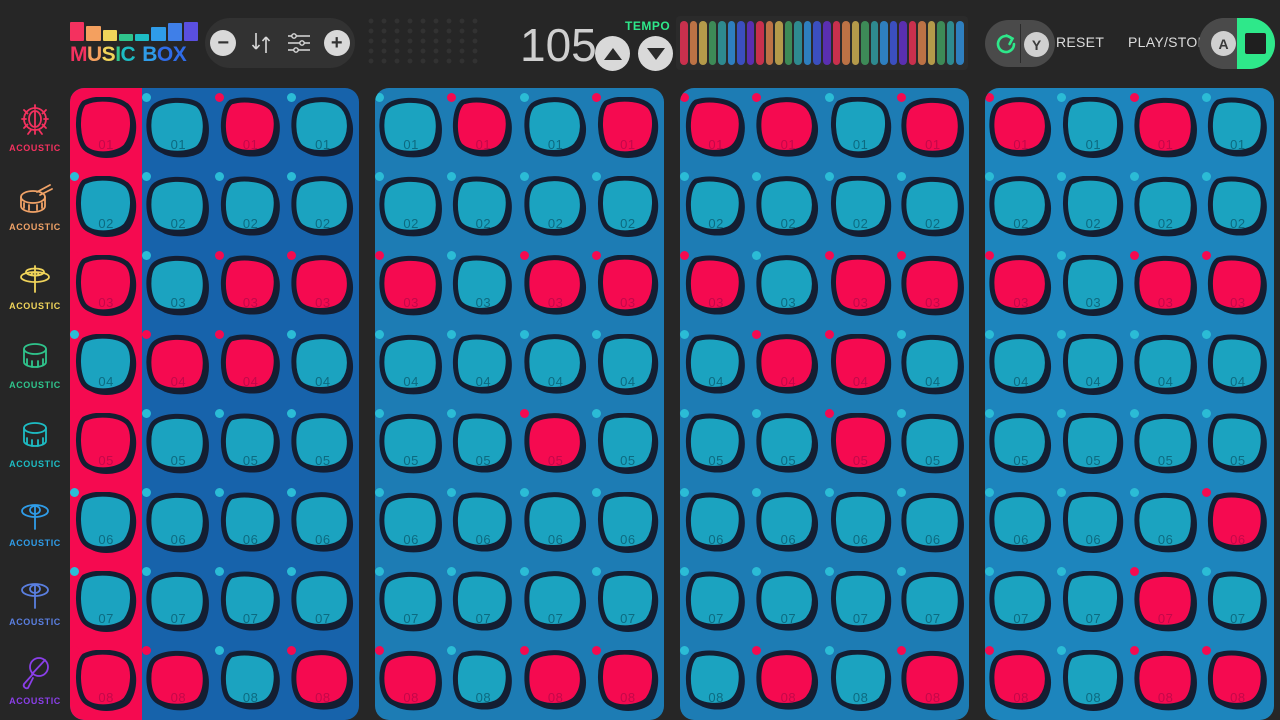 The width and height of the screenshot is (1280, 720). What do you see at coordinates (35, 599) in the screenshot?
I see `sidebar-item-7: ACOUSTIC` at bounding box center [35, 599].